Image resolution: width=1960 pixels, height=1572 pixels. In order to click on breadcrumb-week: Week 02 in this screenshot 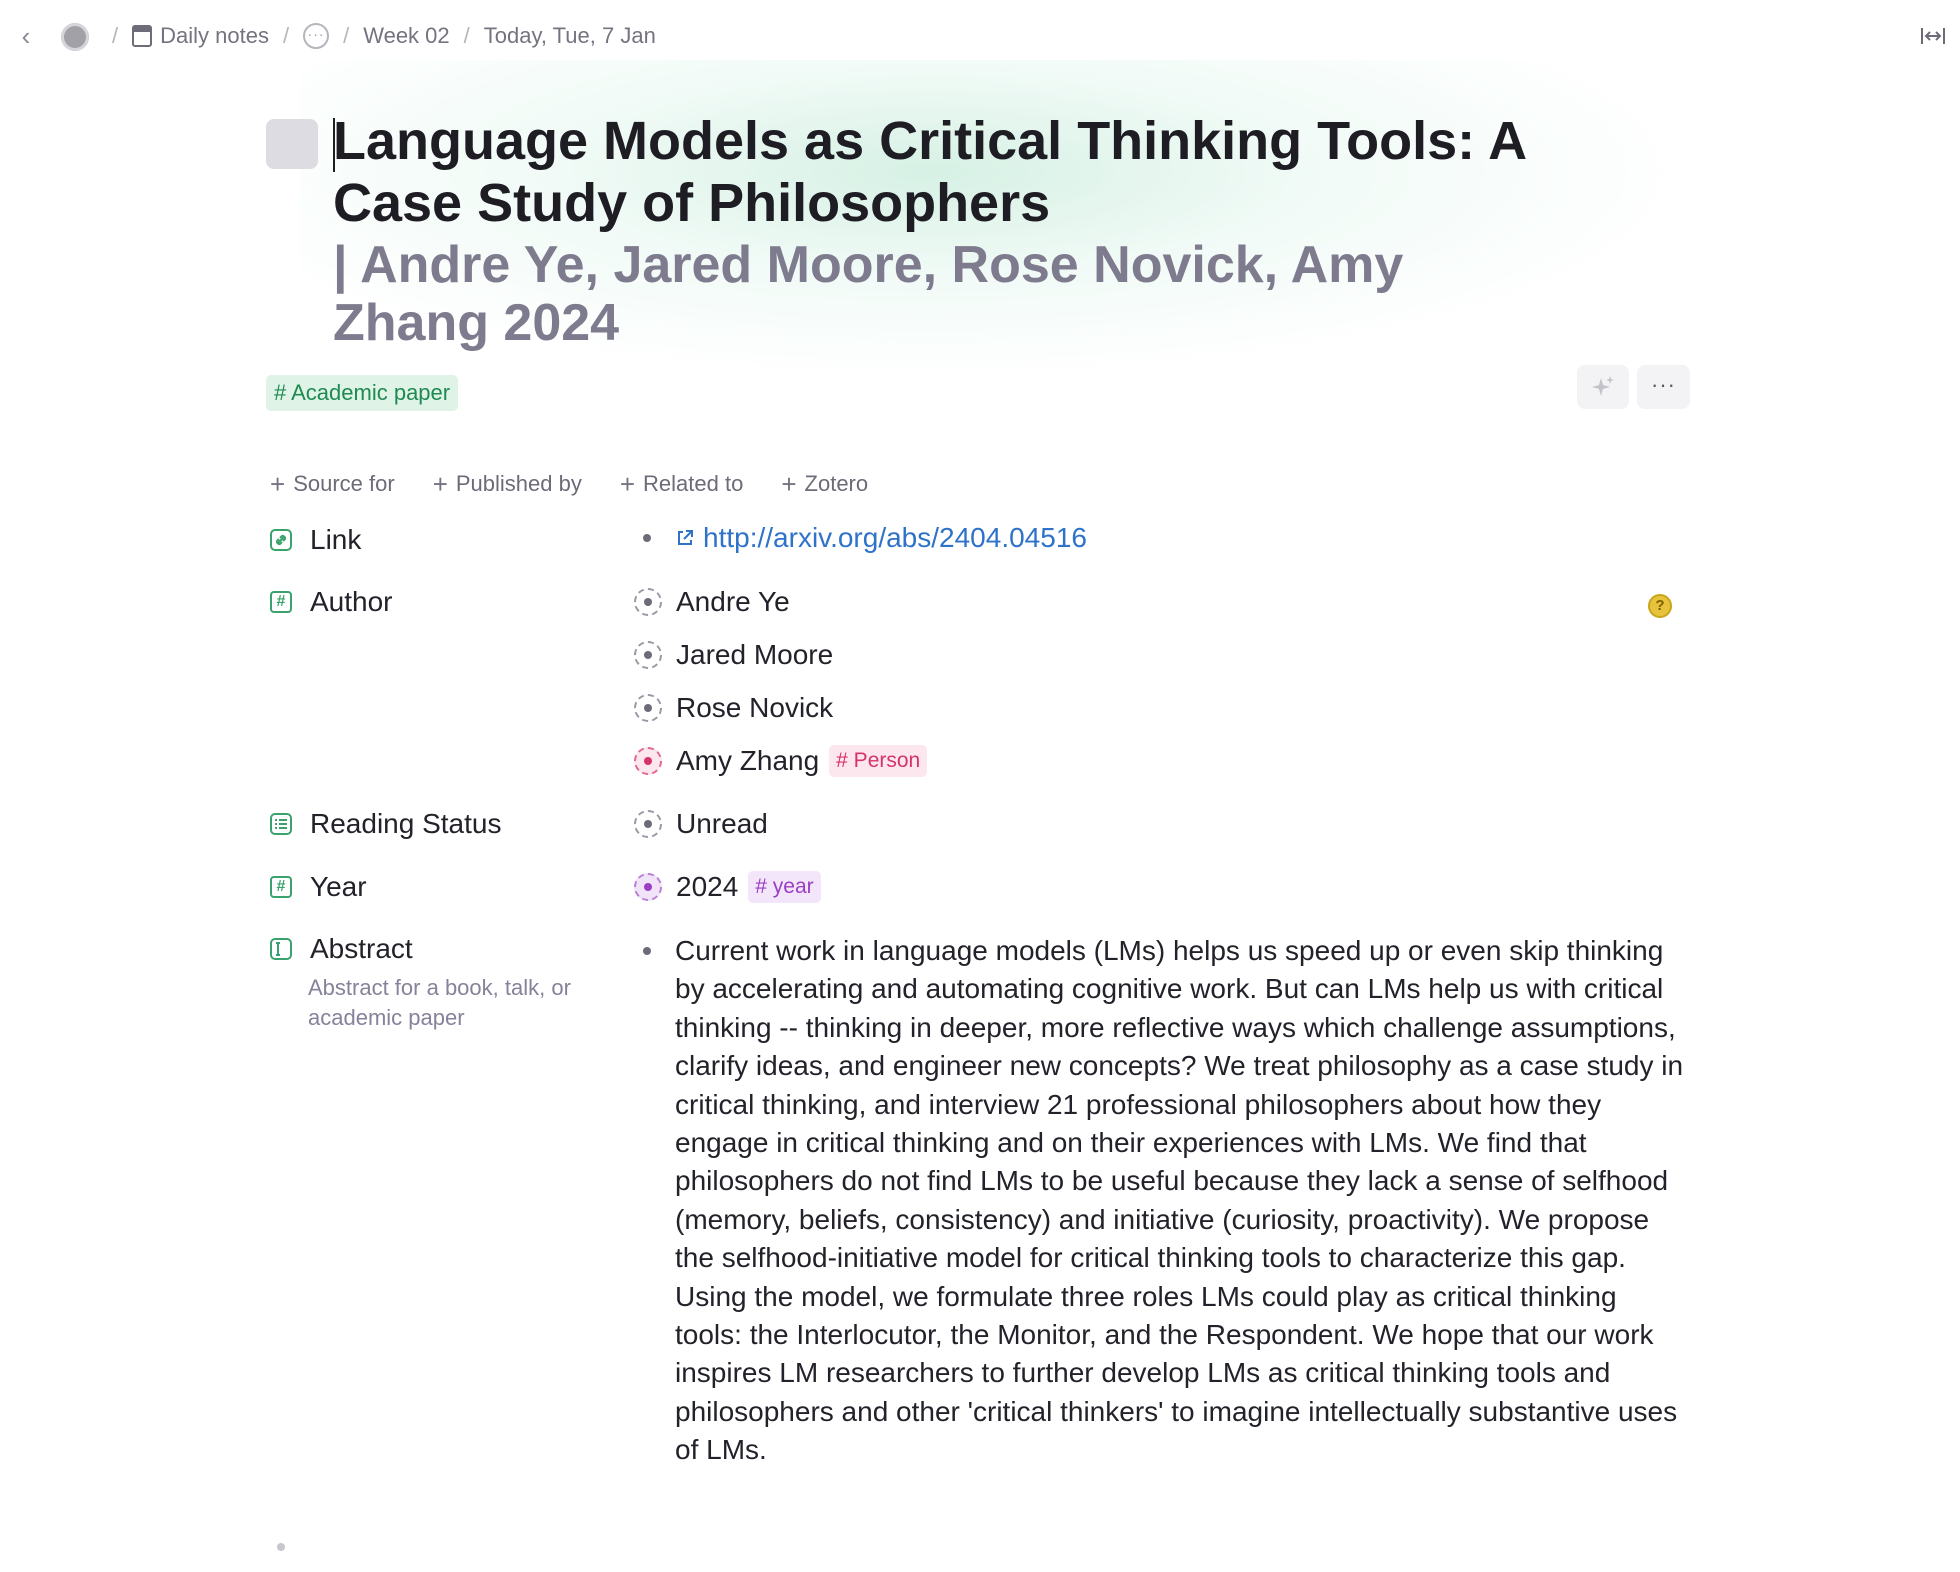, I will do `click(406, 36)`.